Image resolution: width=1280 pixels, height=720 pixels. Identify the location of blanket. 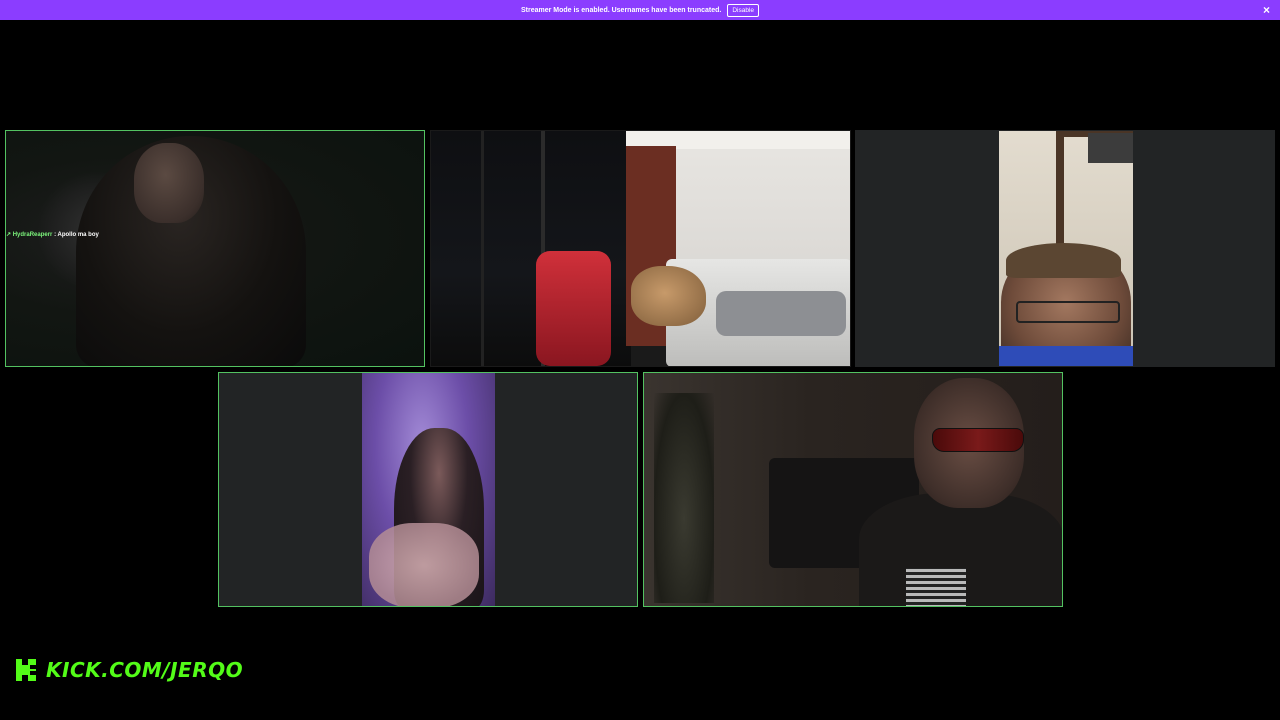
(781, 313).